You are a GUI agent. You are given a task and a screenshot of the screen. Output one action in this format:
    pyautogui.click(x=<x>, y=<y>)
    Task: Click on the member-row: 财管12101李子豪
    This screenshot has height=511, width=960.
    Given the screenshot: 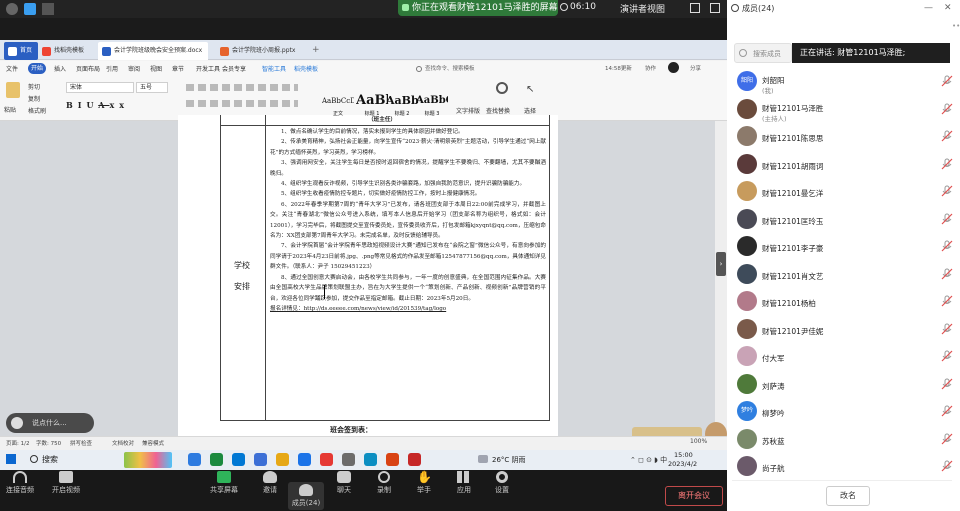 What is the action you would take?
    pyautogui.click(x=845, y=246)
    